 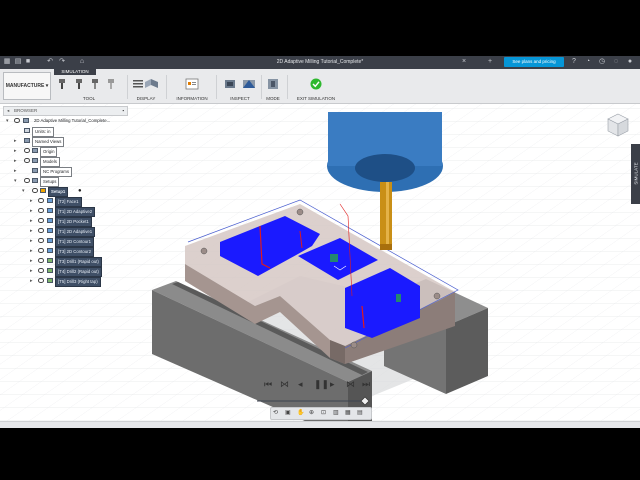 What do you see at coordinates (275, 412) in the screenshot?
I see `orbit-icon: ⟲` at bounding box center [275, 412].